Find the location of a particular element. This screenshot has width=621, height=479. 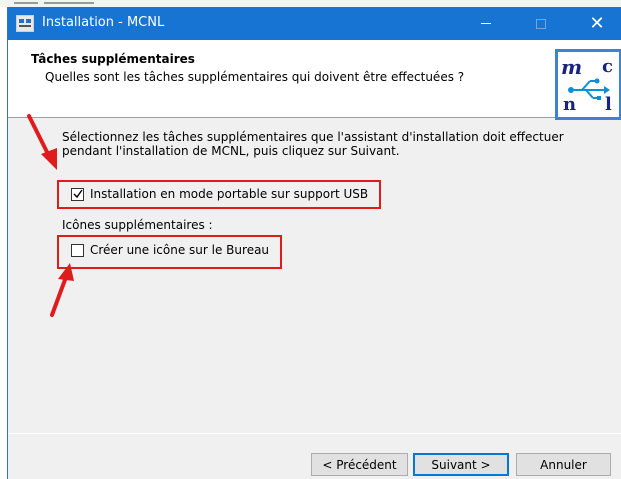

usb-icon is located at coordinates (588, 89).